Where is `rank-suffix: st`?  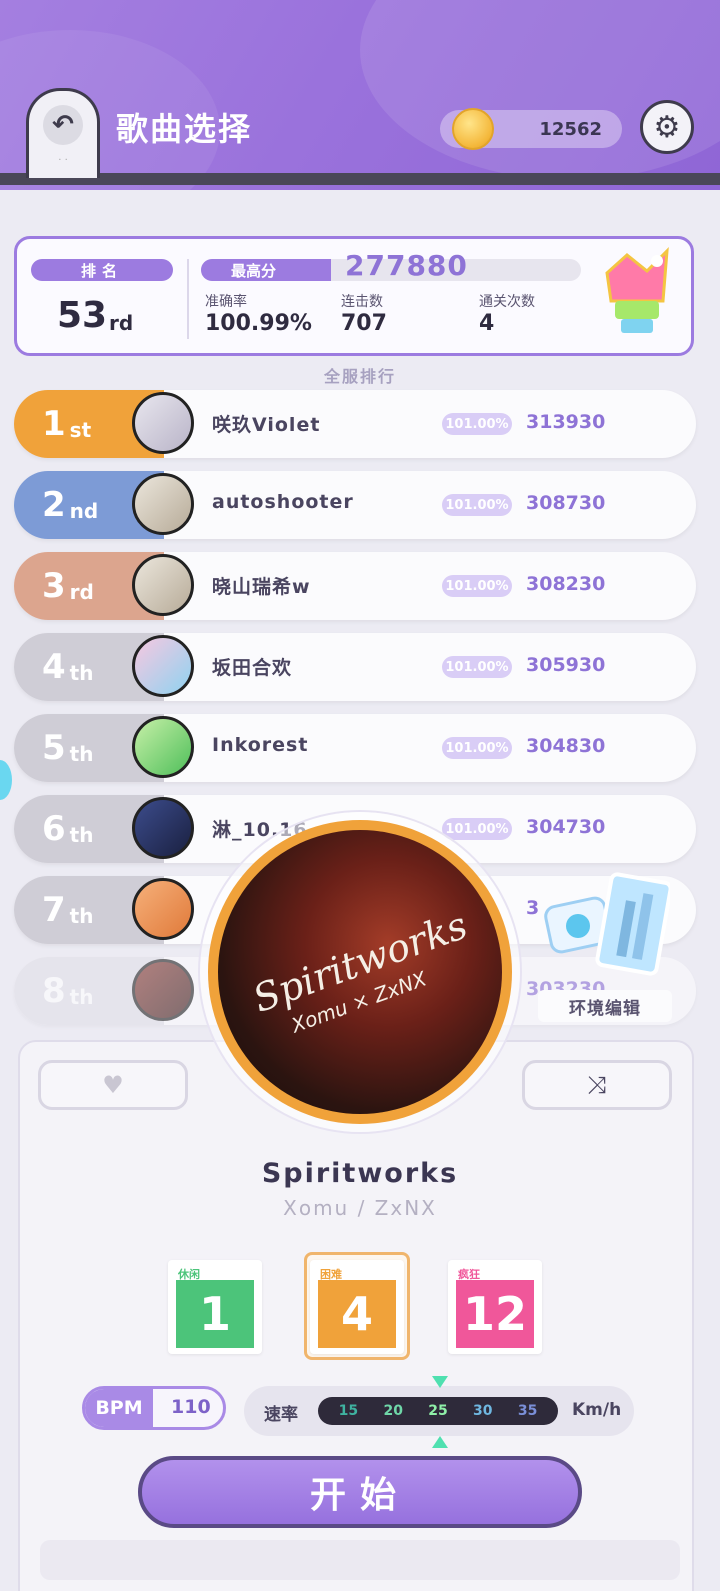 rank-suffix: st is located at coordinates (80, 430).